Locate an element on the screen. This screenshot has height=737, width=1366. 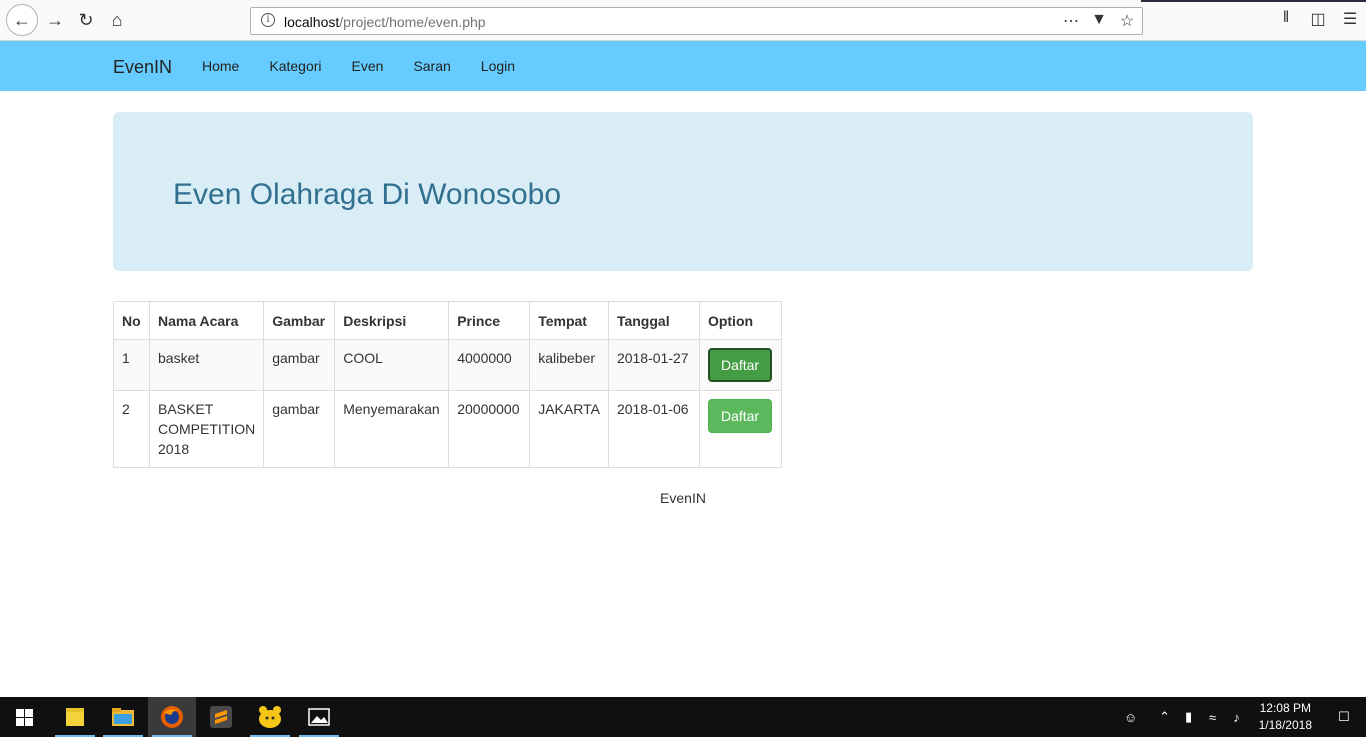
clock-time: 12:08 PM is located at coordinates (1285, 708).